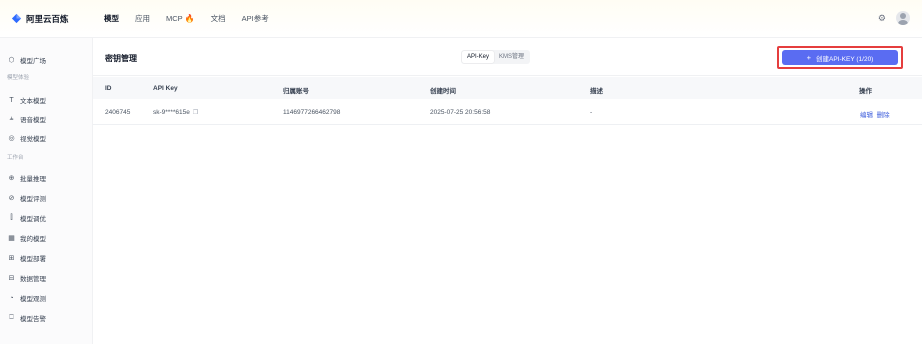 The image size is (922, 344). Describe the element at coordinates (883, 115) in the screenshot. I see `delete-link: 删除` at that location.